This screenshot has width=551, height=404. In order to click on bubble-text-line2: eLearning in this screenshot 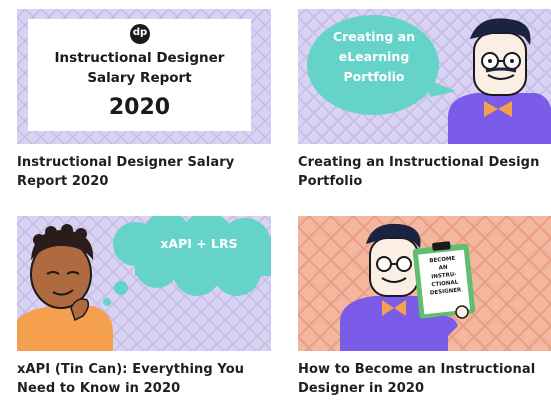, I will do `click(374, 56)`.